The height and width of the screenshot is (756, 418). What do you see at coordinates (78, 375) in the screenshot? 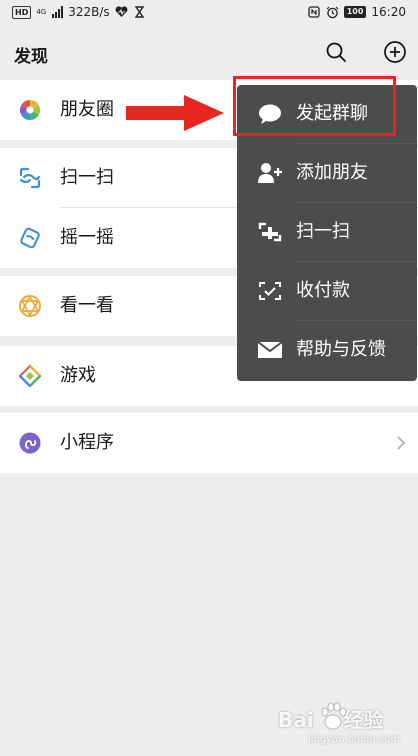
I see `list-item-label: 游戏` at bounding box center [78, 375].